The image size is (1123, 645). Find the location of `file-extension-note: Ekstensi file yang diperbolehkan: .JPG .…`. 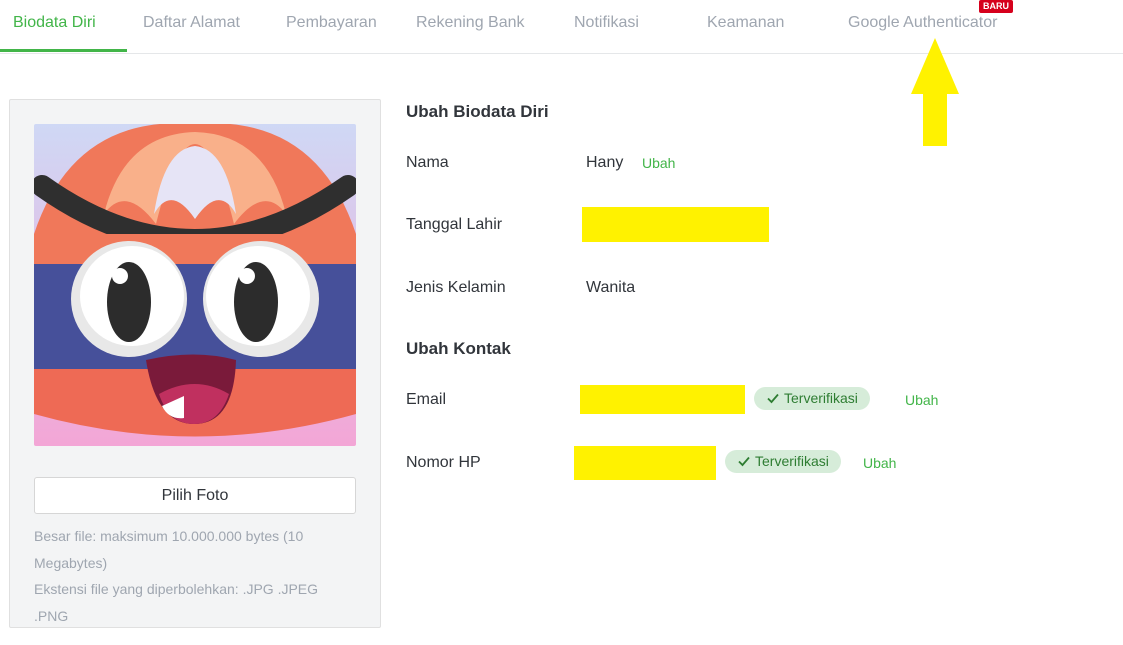

file-extension-note: Ekstensi file yang diperbolehkan: .JPG .… is located at coordinates (176, 602).